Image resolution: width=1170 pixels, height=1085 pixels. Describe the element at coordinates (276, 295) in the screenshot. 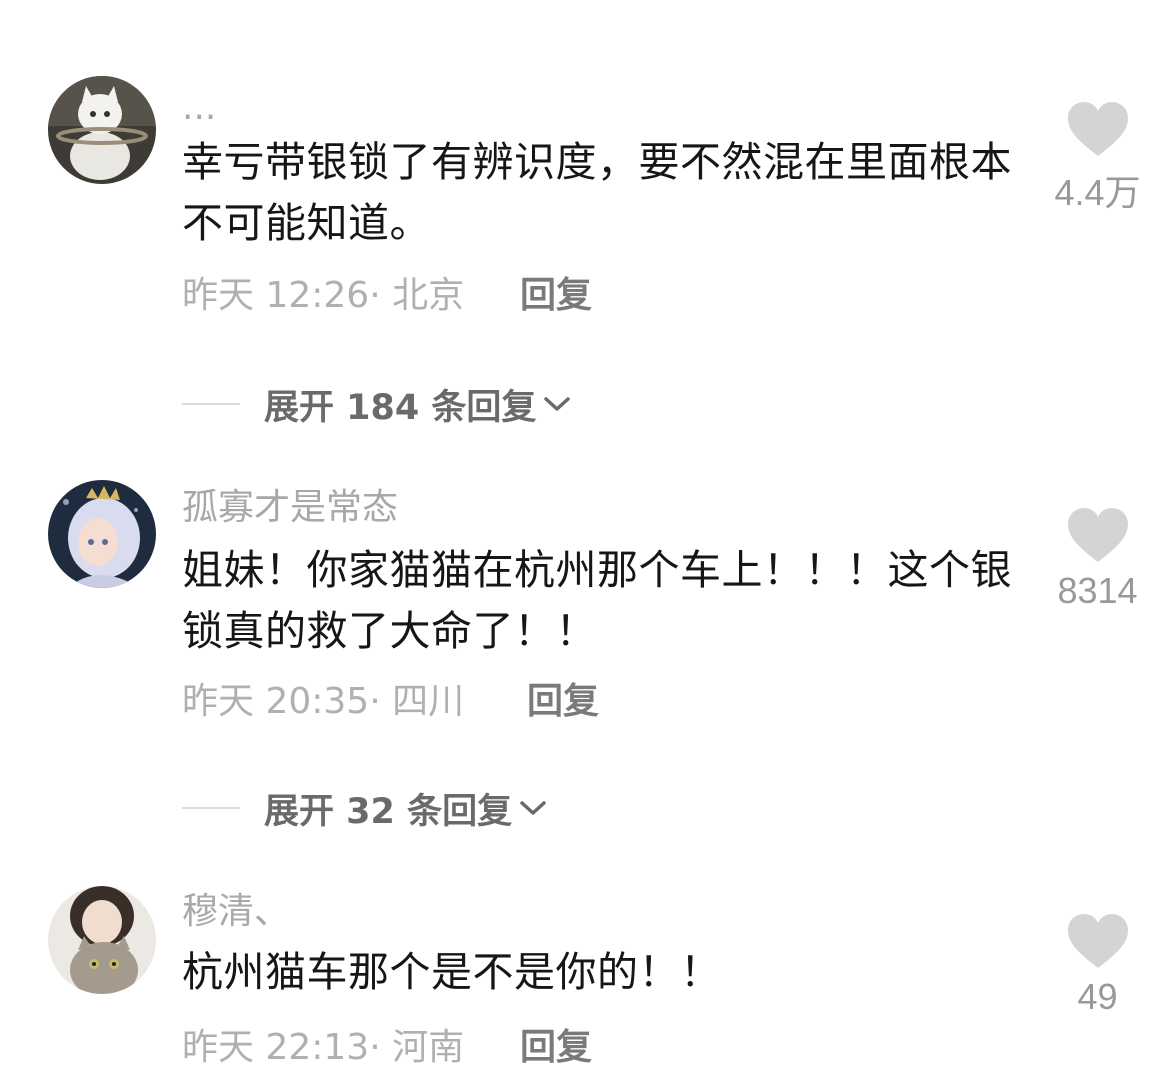

I see `comment-time: 昨天 12:26` at that location.